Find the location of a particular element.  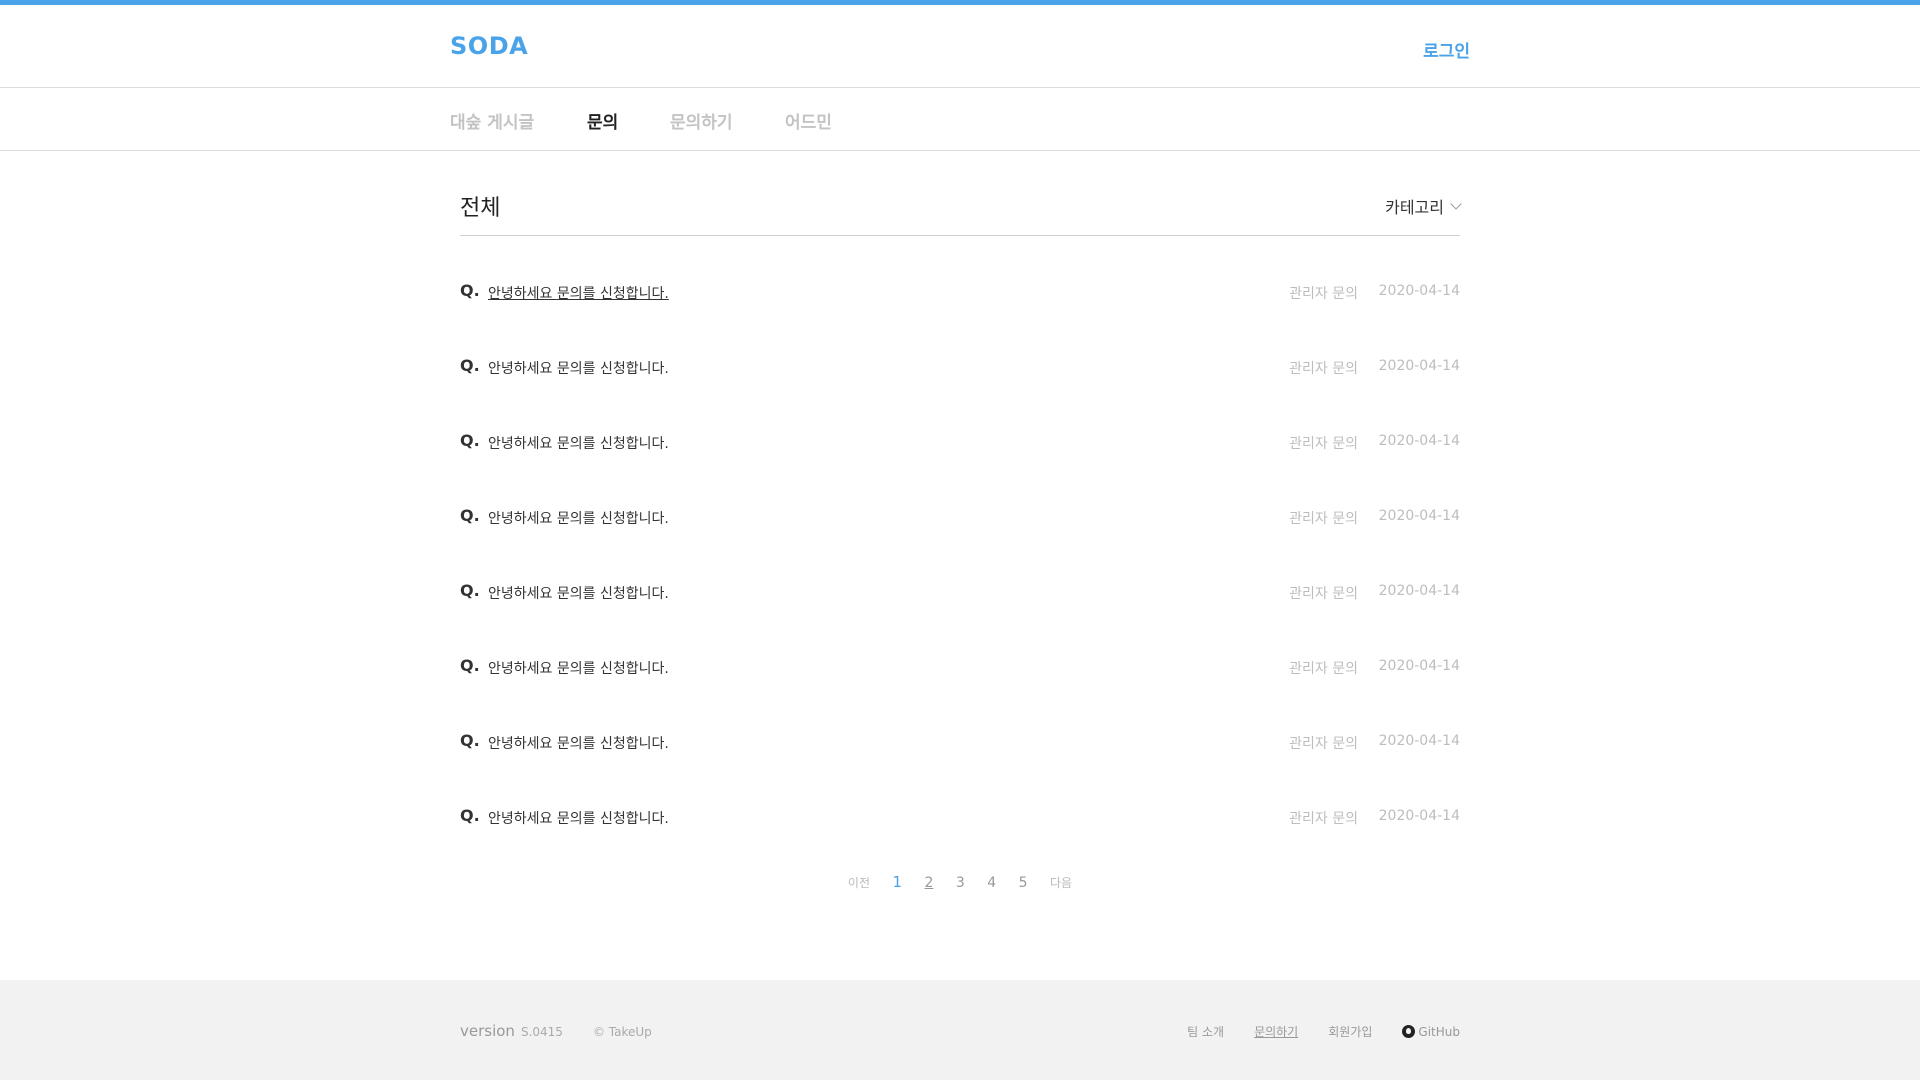

footer-links: 팀 소개 문의하기 회원가입 GitHub is located at coordinates (1323, 1031).